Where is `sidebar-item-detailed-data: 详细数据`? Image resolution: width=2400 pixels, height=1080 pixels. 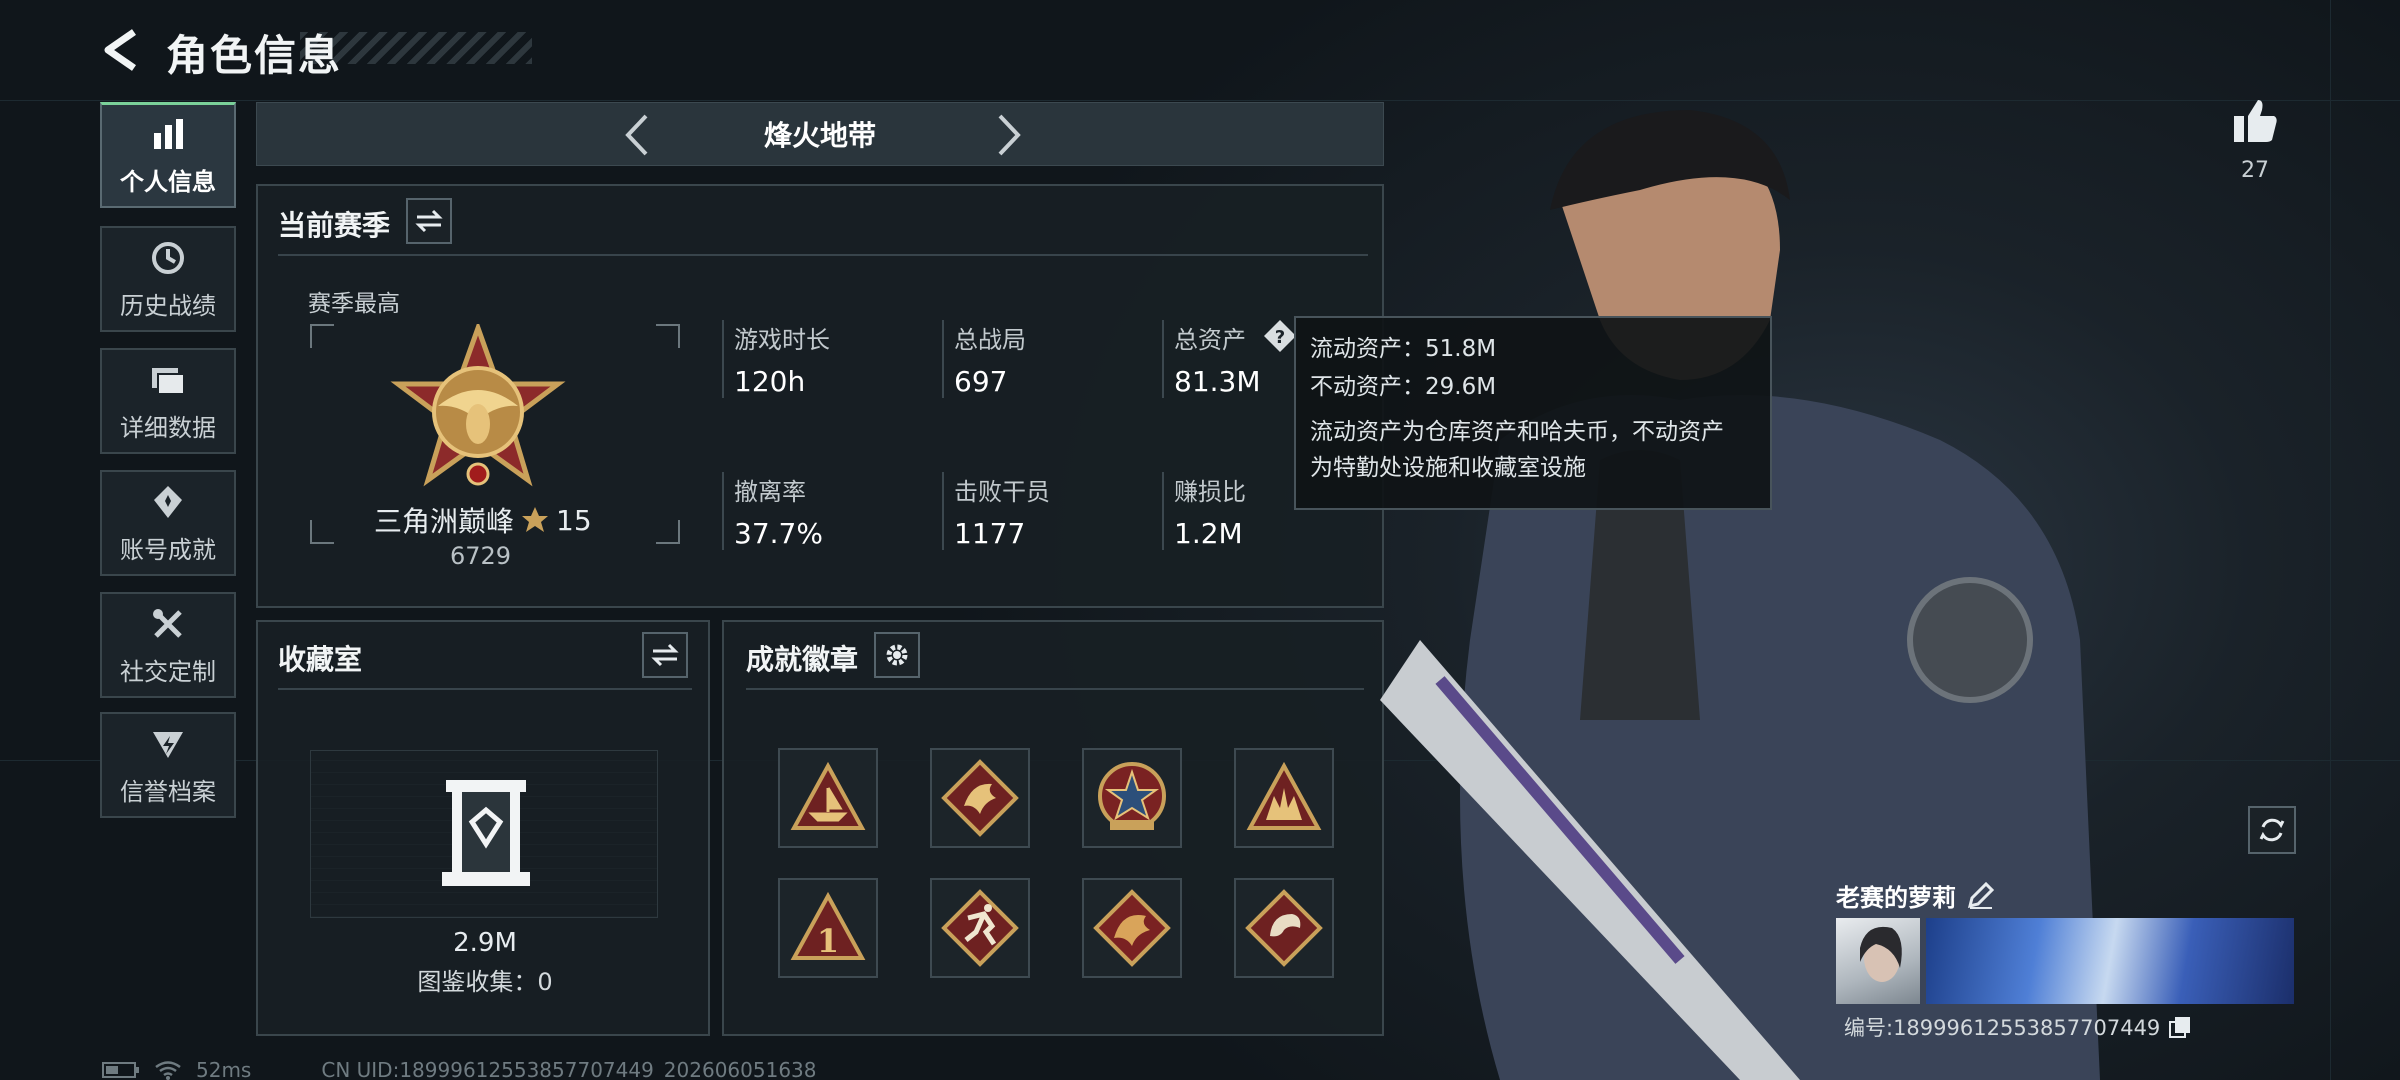
sidebar-item-detailed-data: 详细数据 is located at coordinates (168, 401).